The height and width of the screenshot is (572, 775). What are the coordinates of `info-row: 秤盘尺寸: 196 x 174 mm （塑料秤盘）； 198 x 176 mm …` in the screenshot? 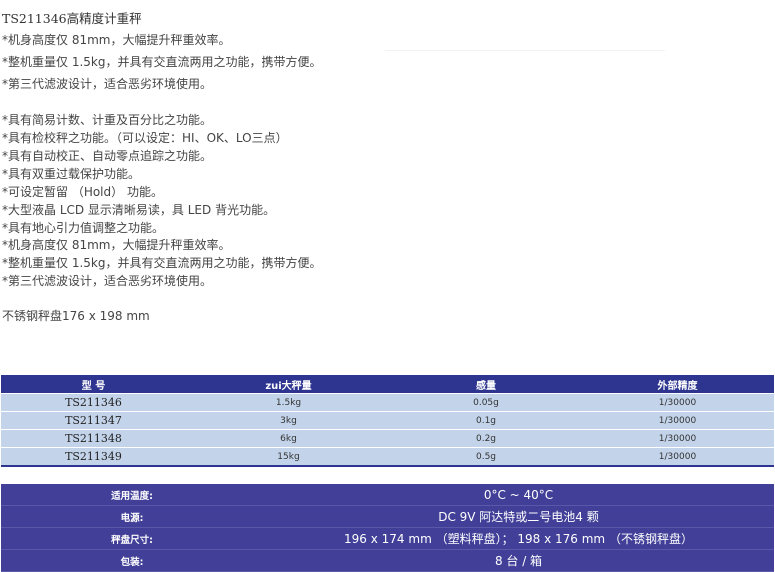 It's located at (387, 538).